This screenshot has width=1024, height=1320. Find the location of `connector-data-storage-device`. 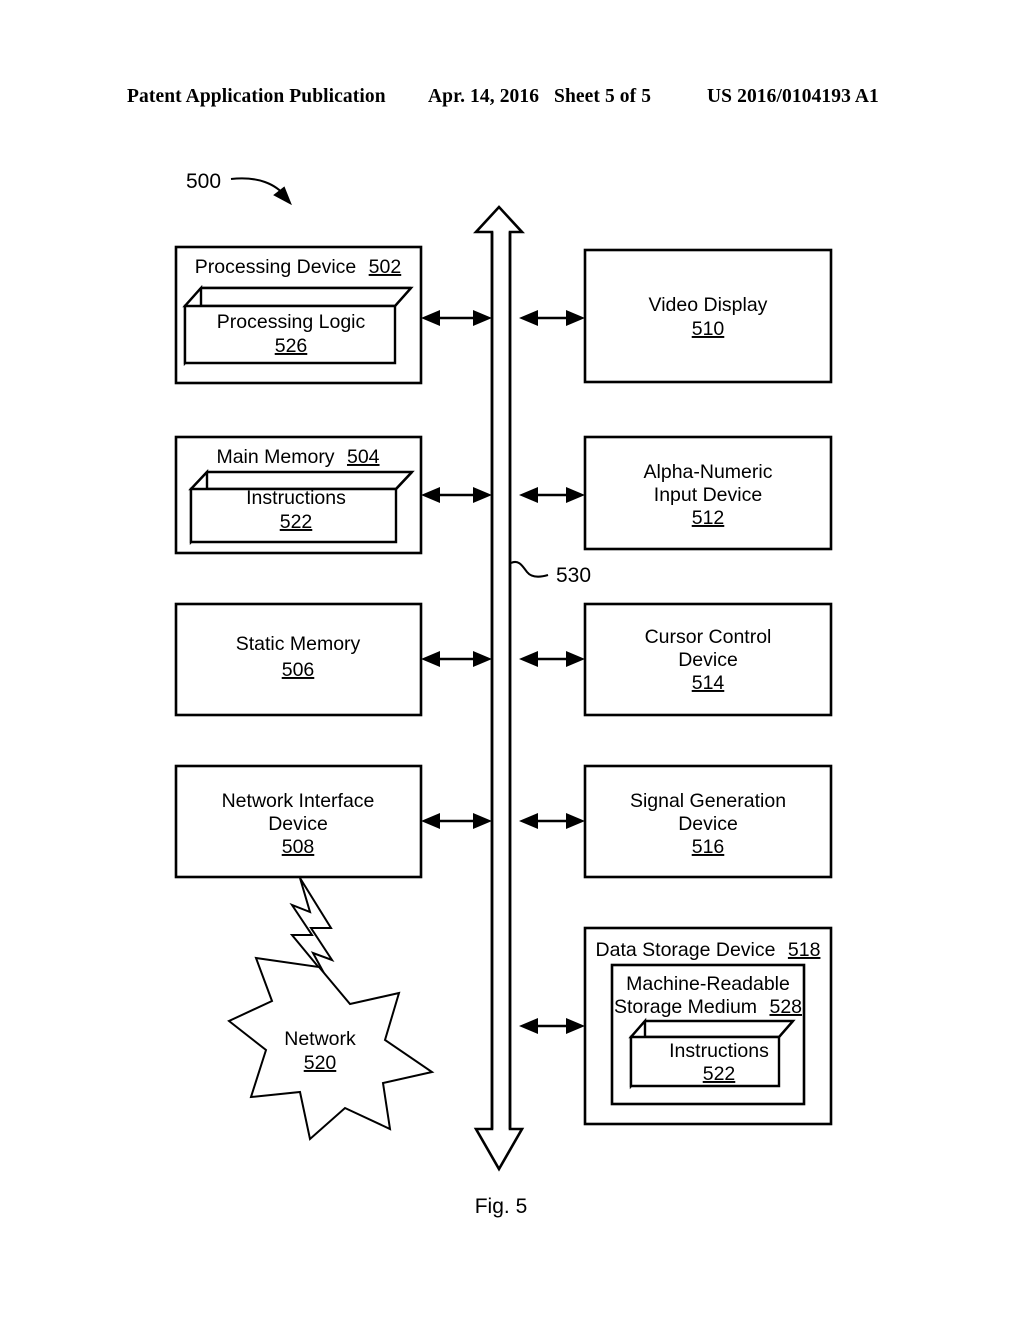

connector-data-storage-device is located at coordinates (552, 1026).